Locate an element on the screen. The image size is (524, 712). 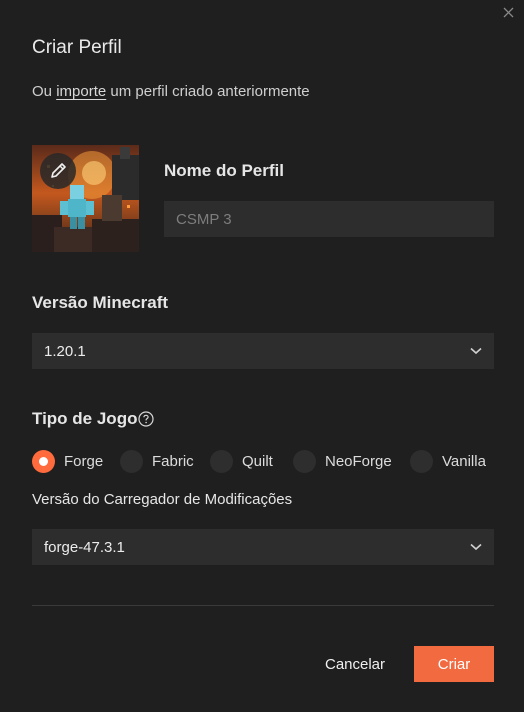
radio-neoforge-label: NeoForge is located at coordinates (358, 461).